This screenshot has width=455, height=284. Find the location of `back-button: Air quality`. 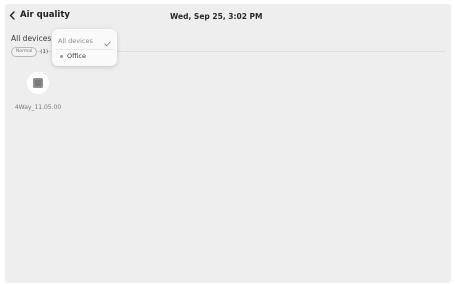

back-button: Air quality is located at coordinates (39, 15).